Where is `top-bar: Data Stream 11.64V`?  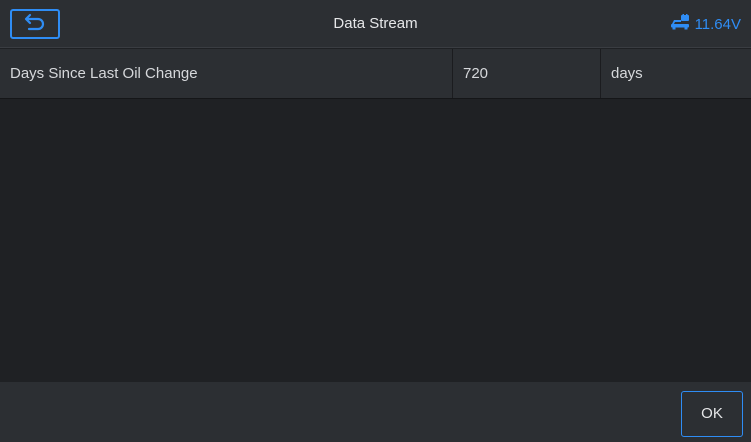
top-bar: Data Stream 11.64V is located at coordinates (375, 24).